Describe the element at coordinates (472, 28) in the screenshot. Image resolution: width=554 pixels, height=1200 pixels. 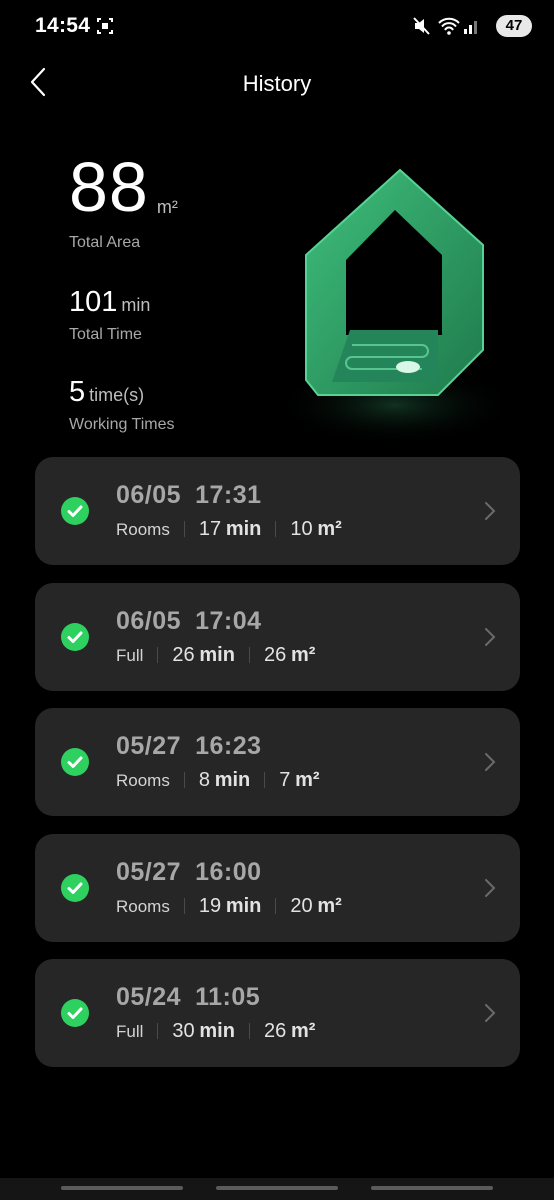
I see `signal-icon` at that location.